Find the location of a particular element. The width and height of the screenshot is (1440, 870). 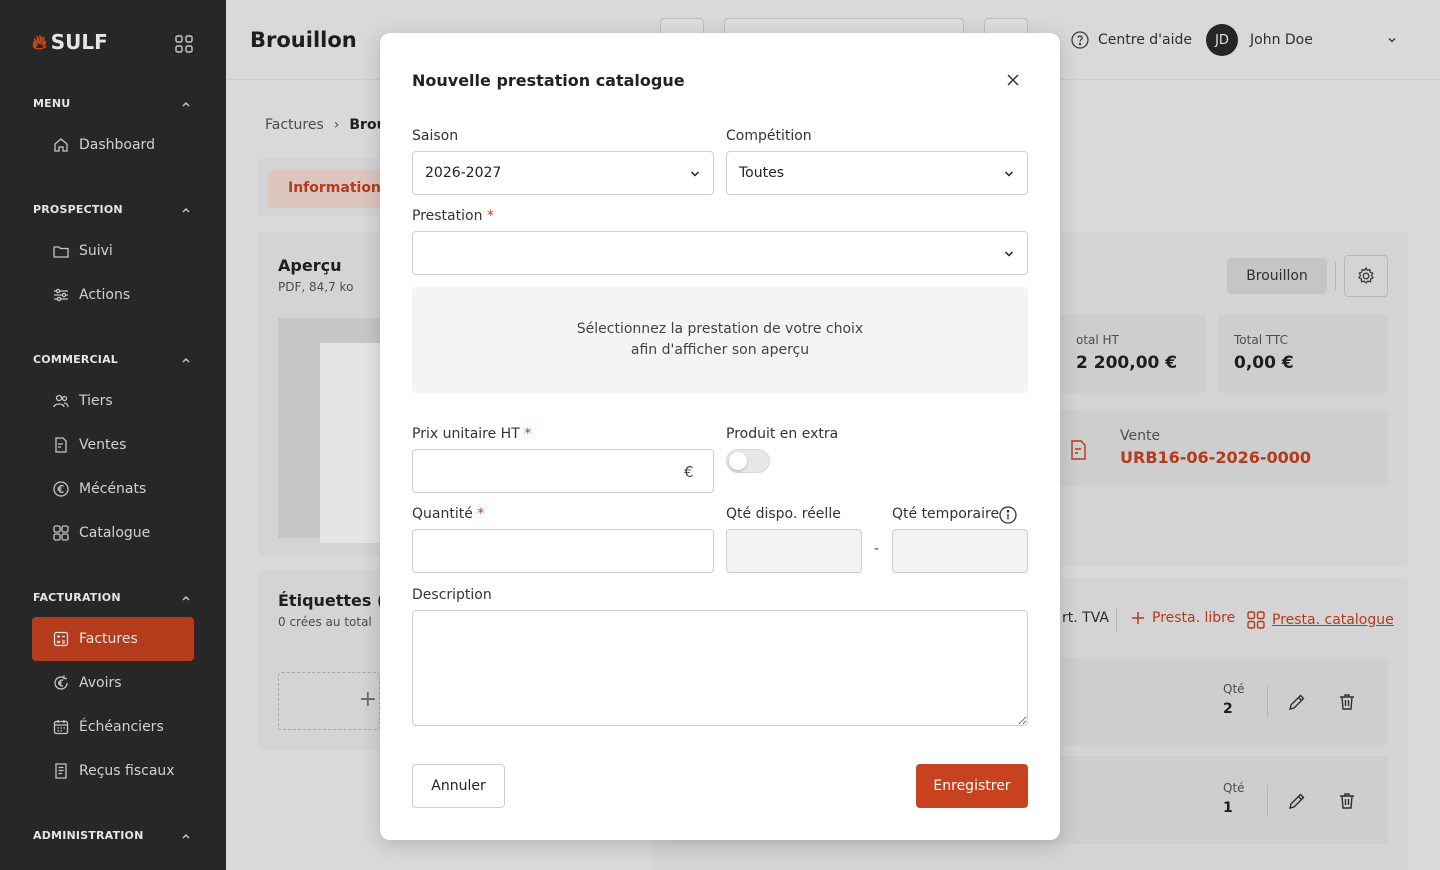

unit-price-label: Prix unitaire HT * is located at coordinates (471, 434).